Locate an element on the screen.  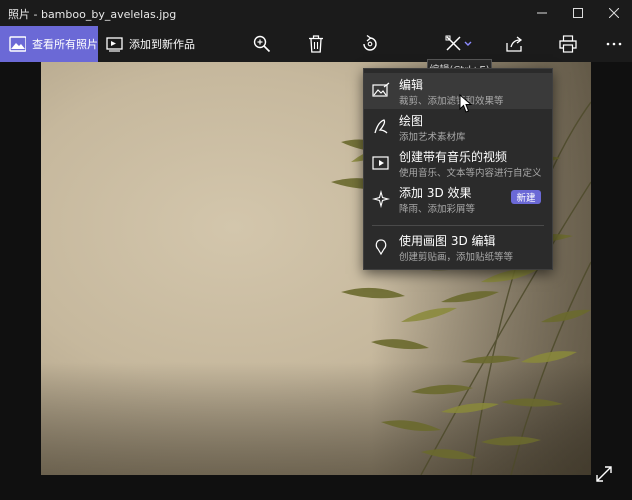
edit-create-icon is located at coordinates (458, 43).